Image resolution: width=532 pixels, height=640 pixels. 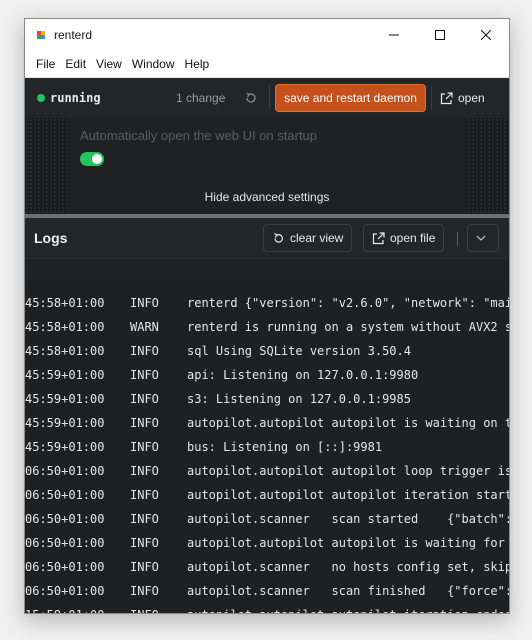 I want to click on clear-view-button: clear view, so click(x=308, y=238).